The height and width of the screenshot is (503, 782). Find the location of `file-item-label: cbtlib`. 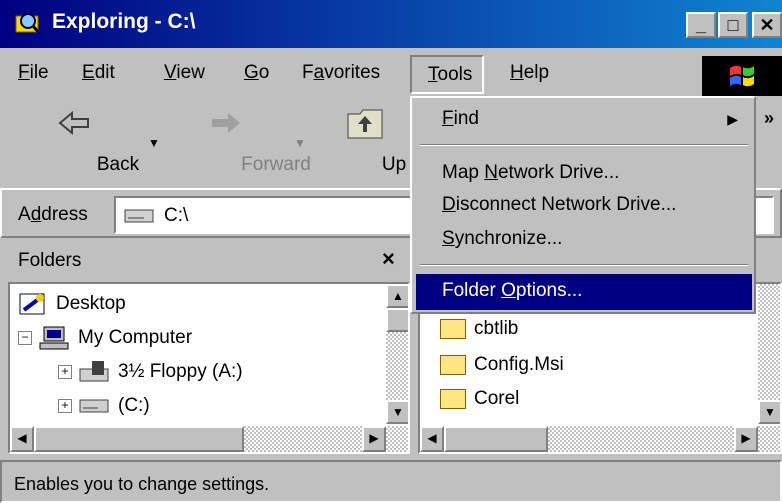

file-item-label: cbtlib is located at coordinates (496, 328).